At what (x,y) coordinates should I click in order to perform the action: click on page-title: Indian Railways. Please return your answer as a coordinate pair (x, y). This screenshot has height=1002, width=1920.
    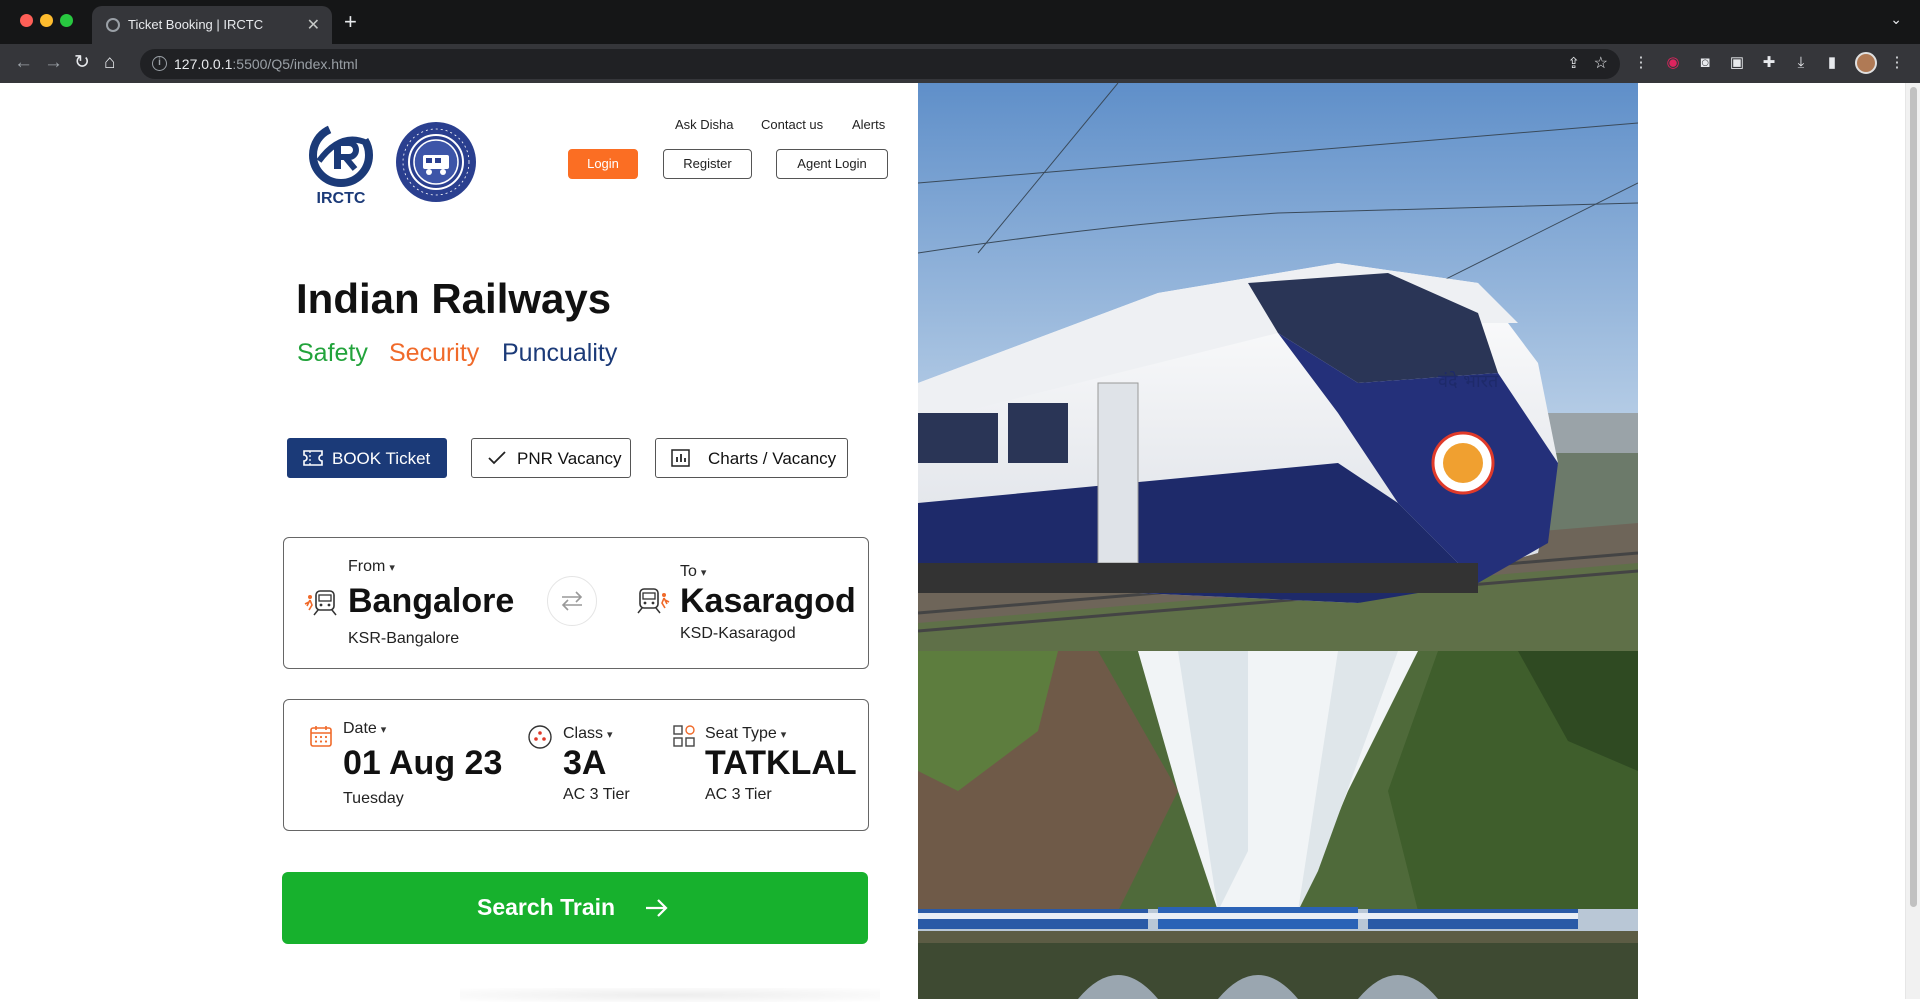
    Looking at the image, I should click on (454, 298).